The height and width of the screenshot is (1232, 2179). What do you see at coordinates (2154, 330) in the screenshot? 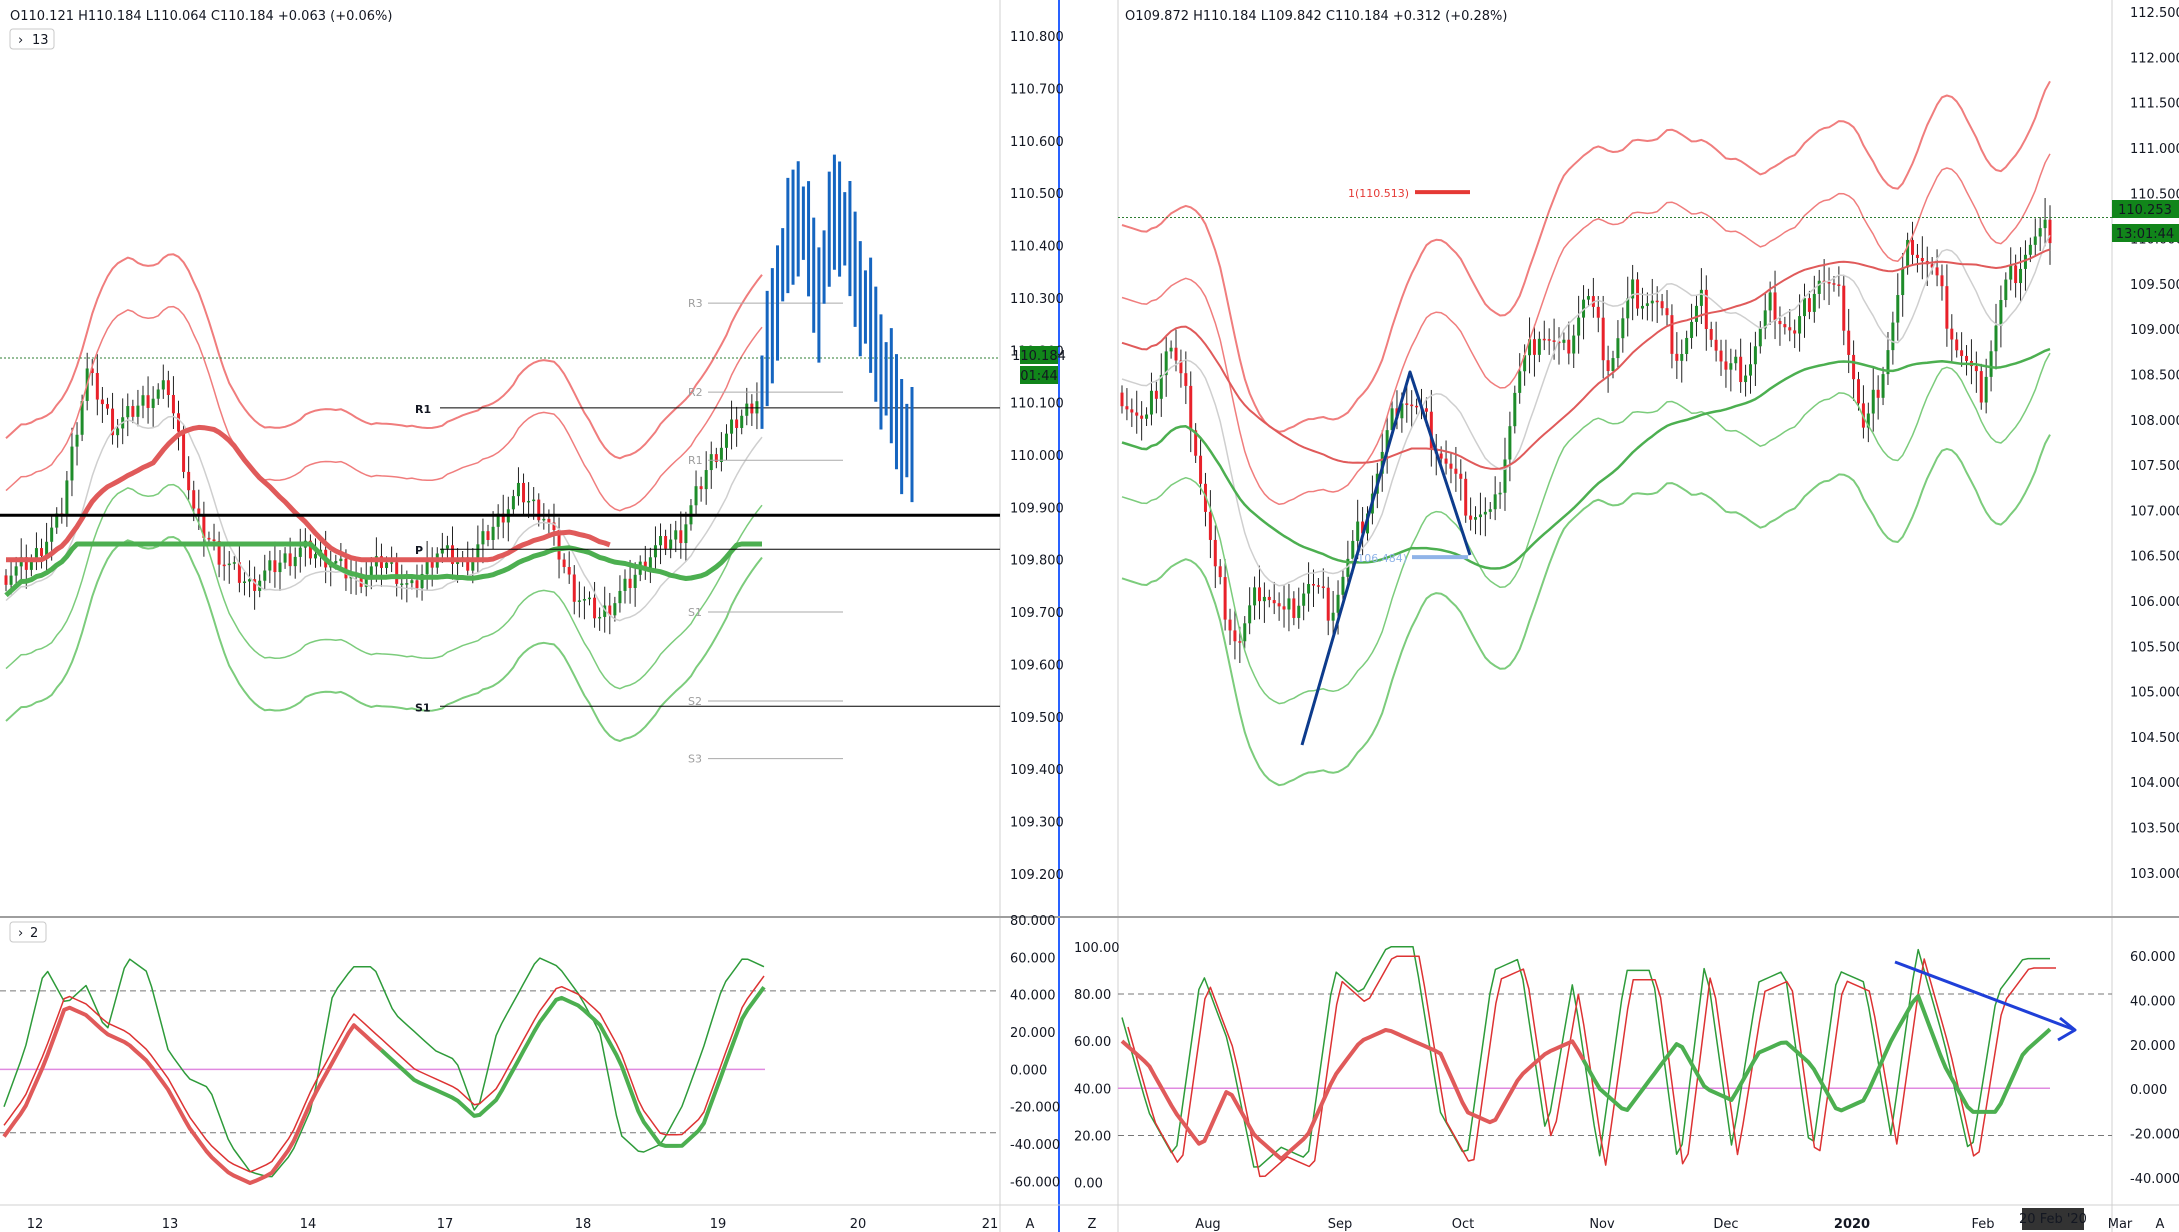
I see `y-tick-label: 109.000` at bounding box center [2154, 330].